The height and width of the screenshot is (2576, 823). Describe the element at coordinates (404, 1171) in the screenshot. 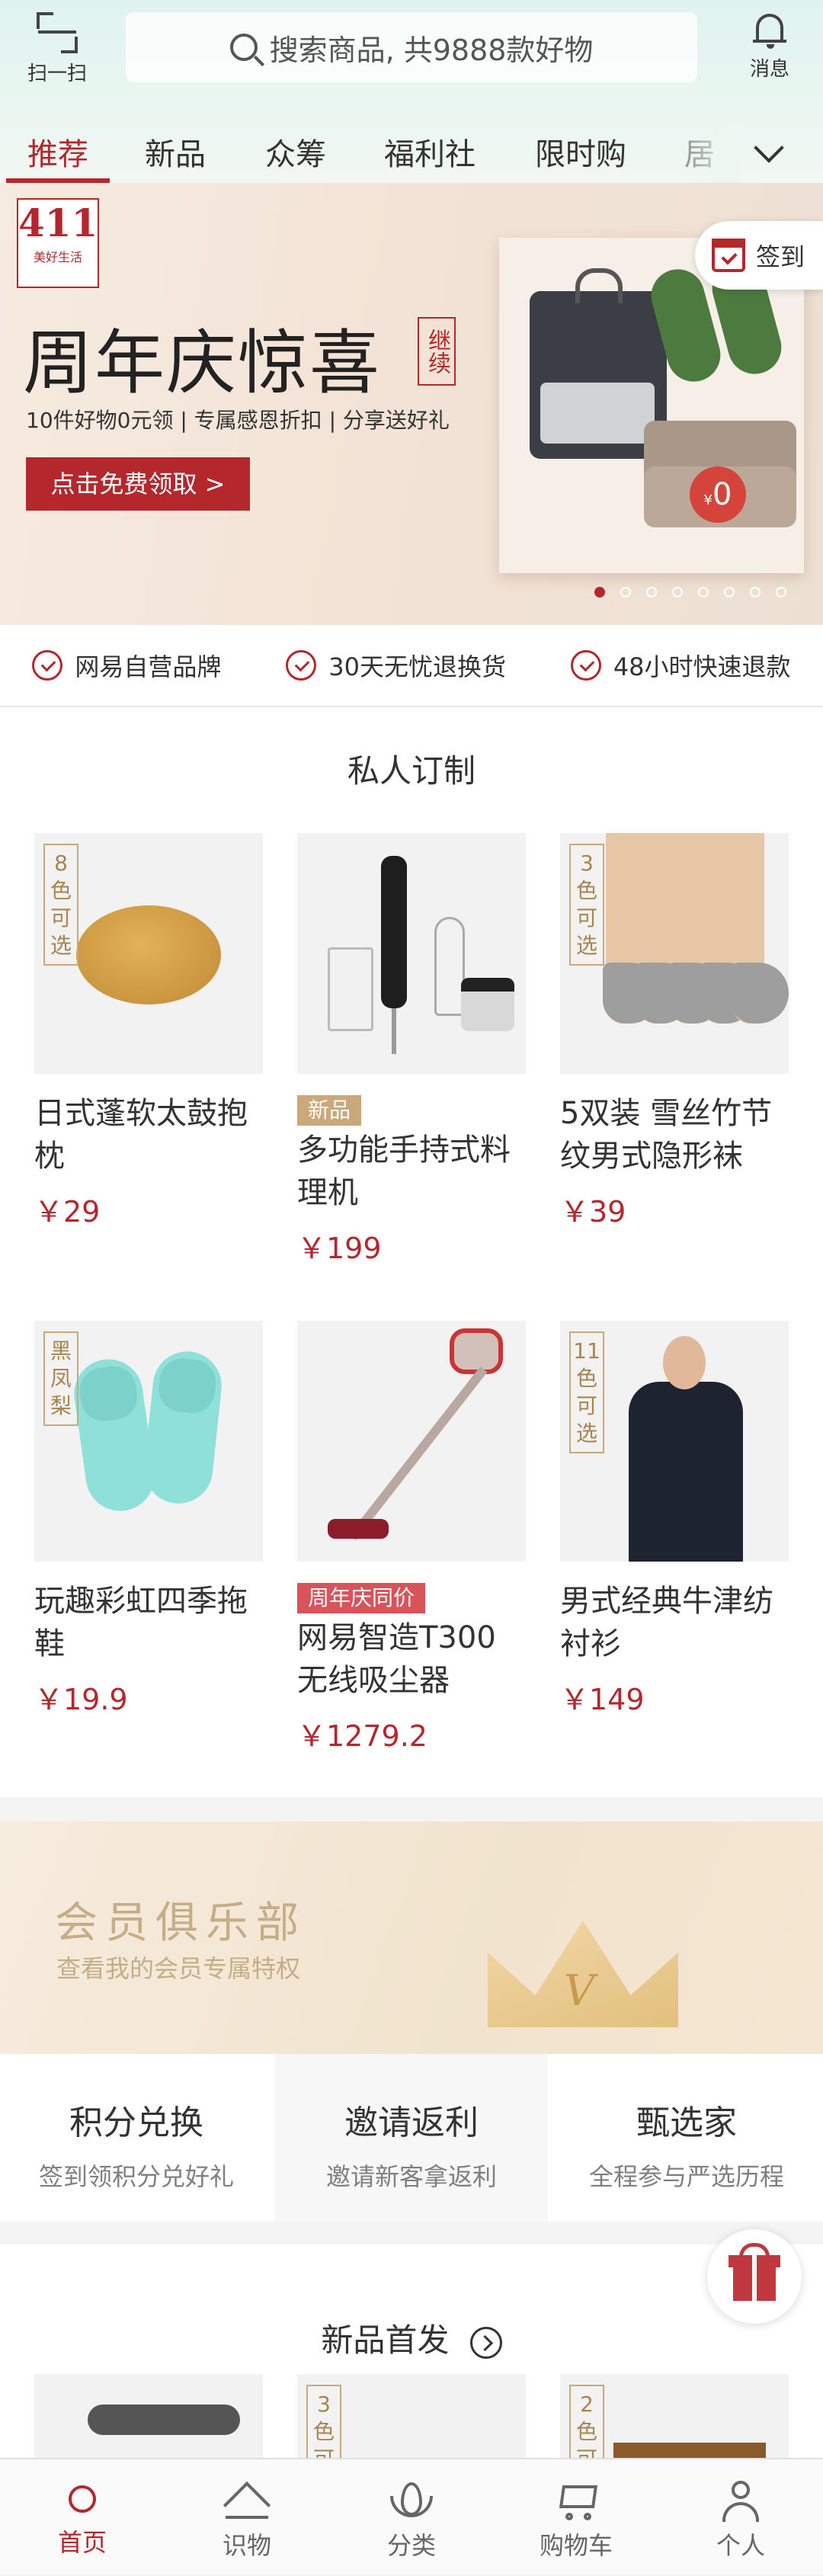

I see `product-name: 多功能手持式料理机` at that location.